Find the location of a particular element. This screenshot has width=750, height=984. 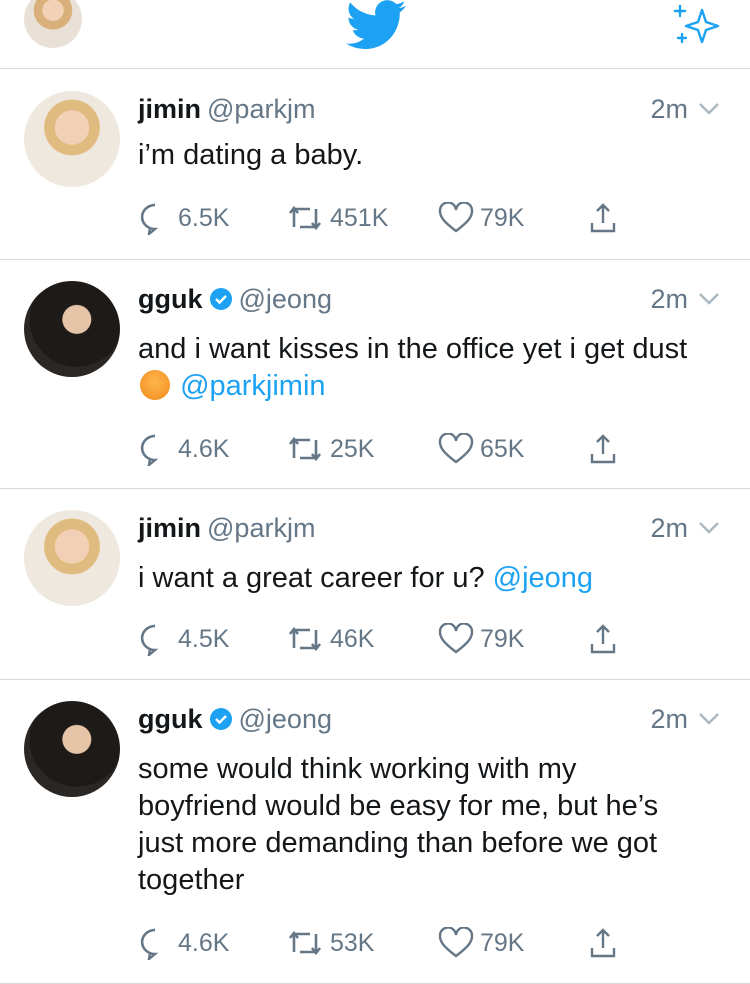

retweet-button: 25K is located at coordinates (330, 449).